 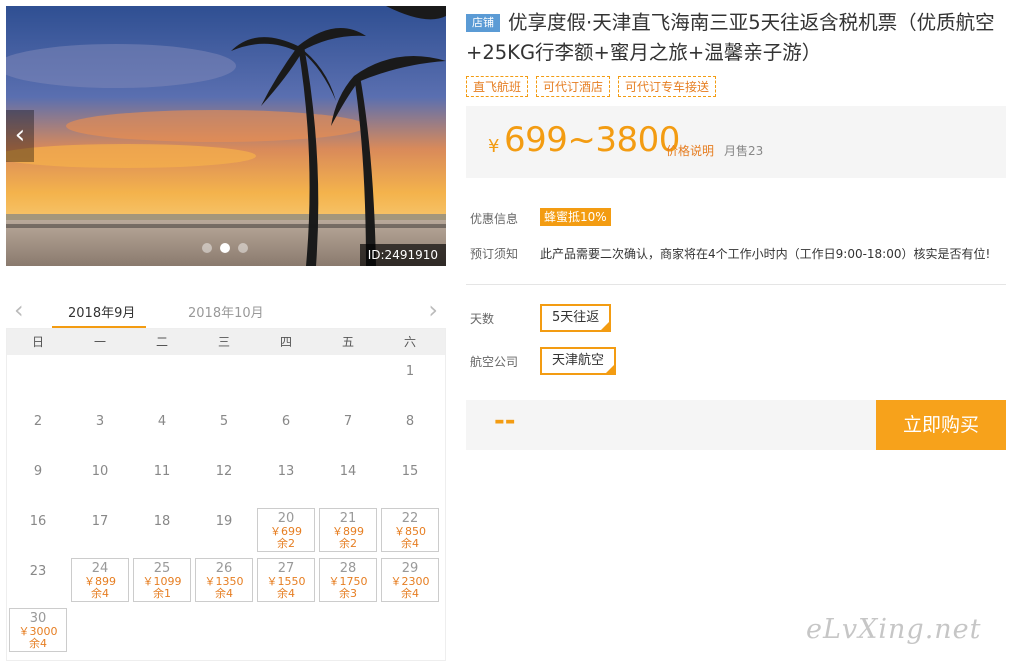 What do you see at coordinates (38, 480) in the screenshot?
I see `calendar-day: 9` at bounding box center [38, 480].